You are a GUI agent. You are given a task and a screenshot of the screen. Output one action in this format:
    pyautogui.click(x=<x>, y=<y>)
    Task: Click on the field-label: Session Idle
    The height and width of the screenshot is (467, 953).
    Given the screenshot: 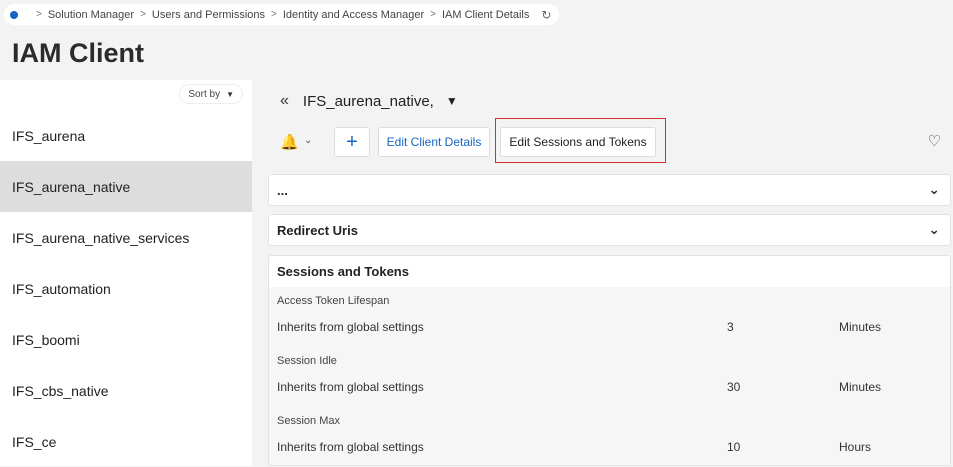 What is the action you would take?
    pyautogui.click(x=307, y=361)
    